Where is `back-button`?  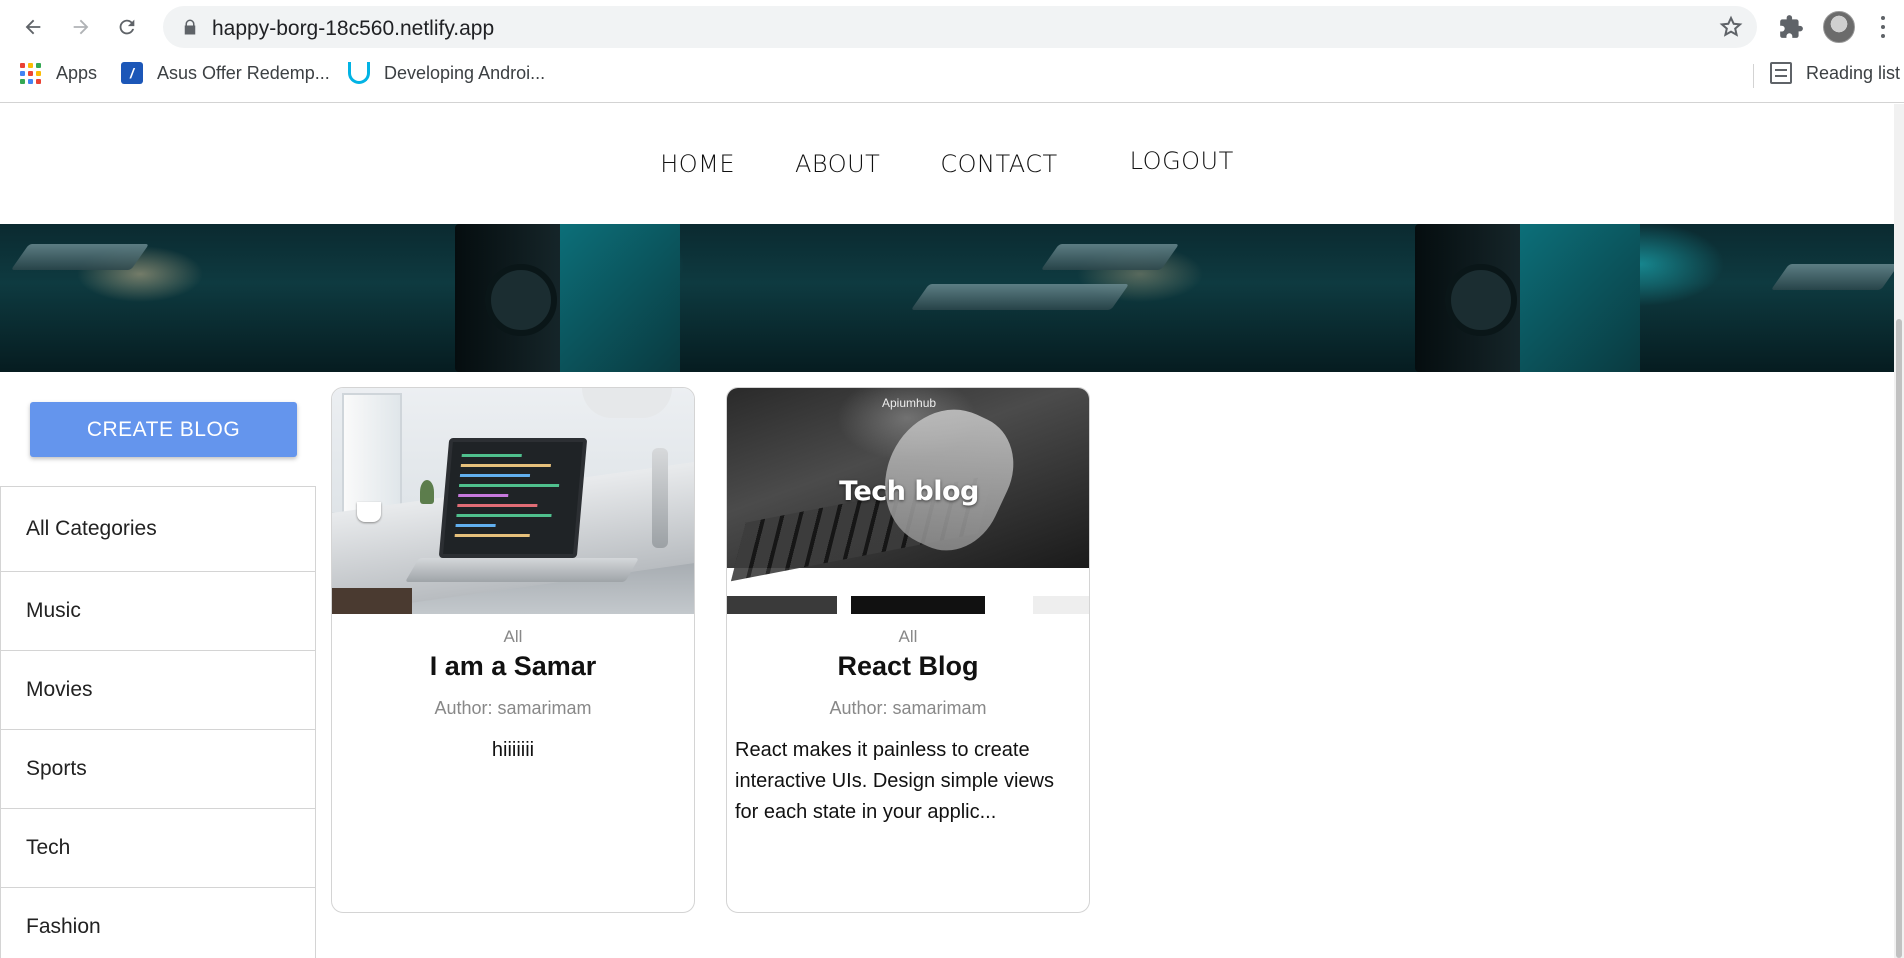 back-button is located at coordinates (33, 27).